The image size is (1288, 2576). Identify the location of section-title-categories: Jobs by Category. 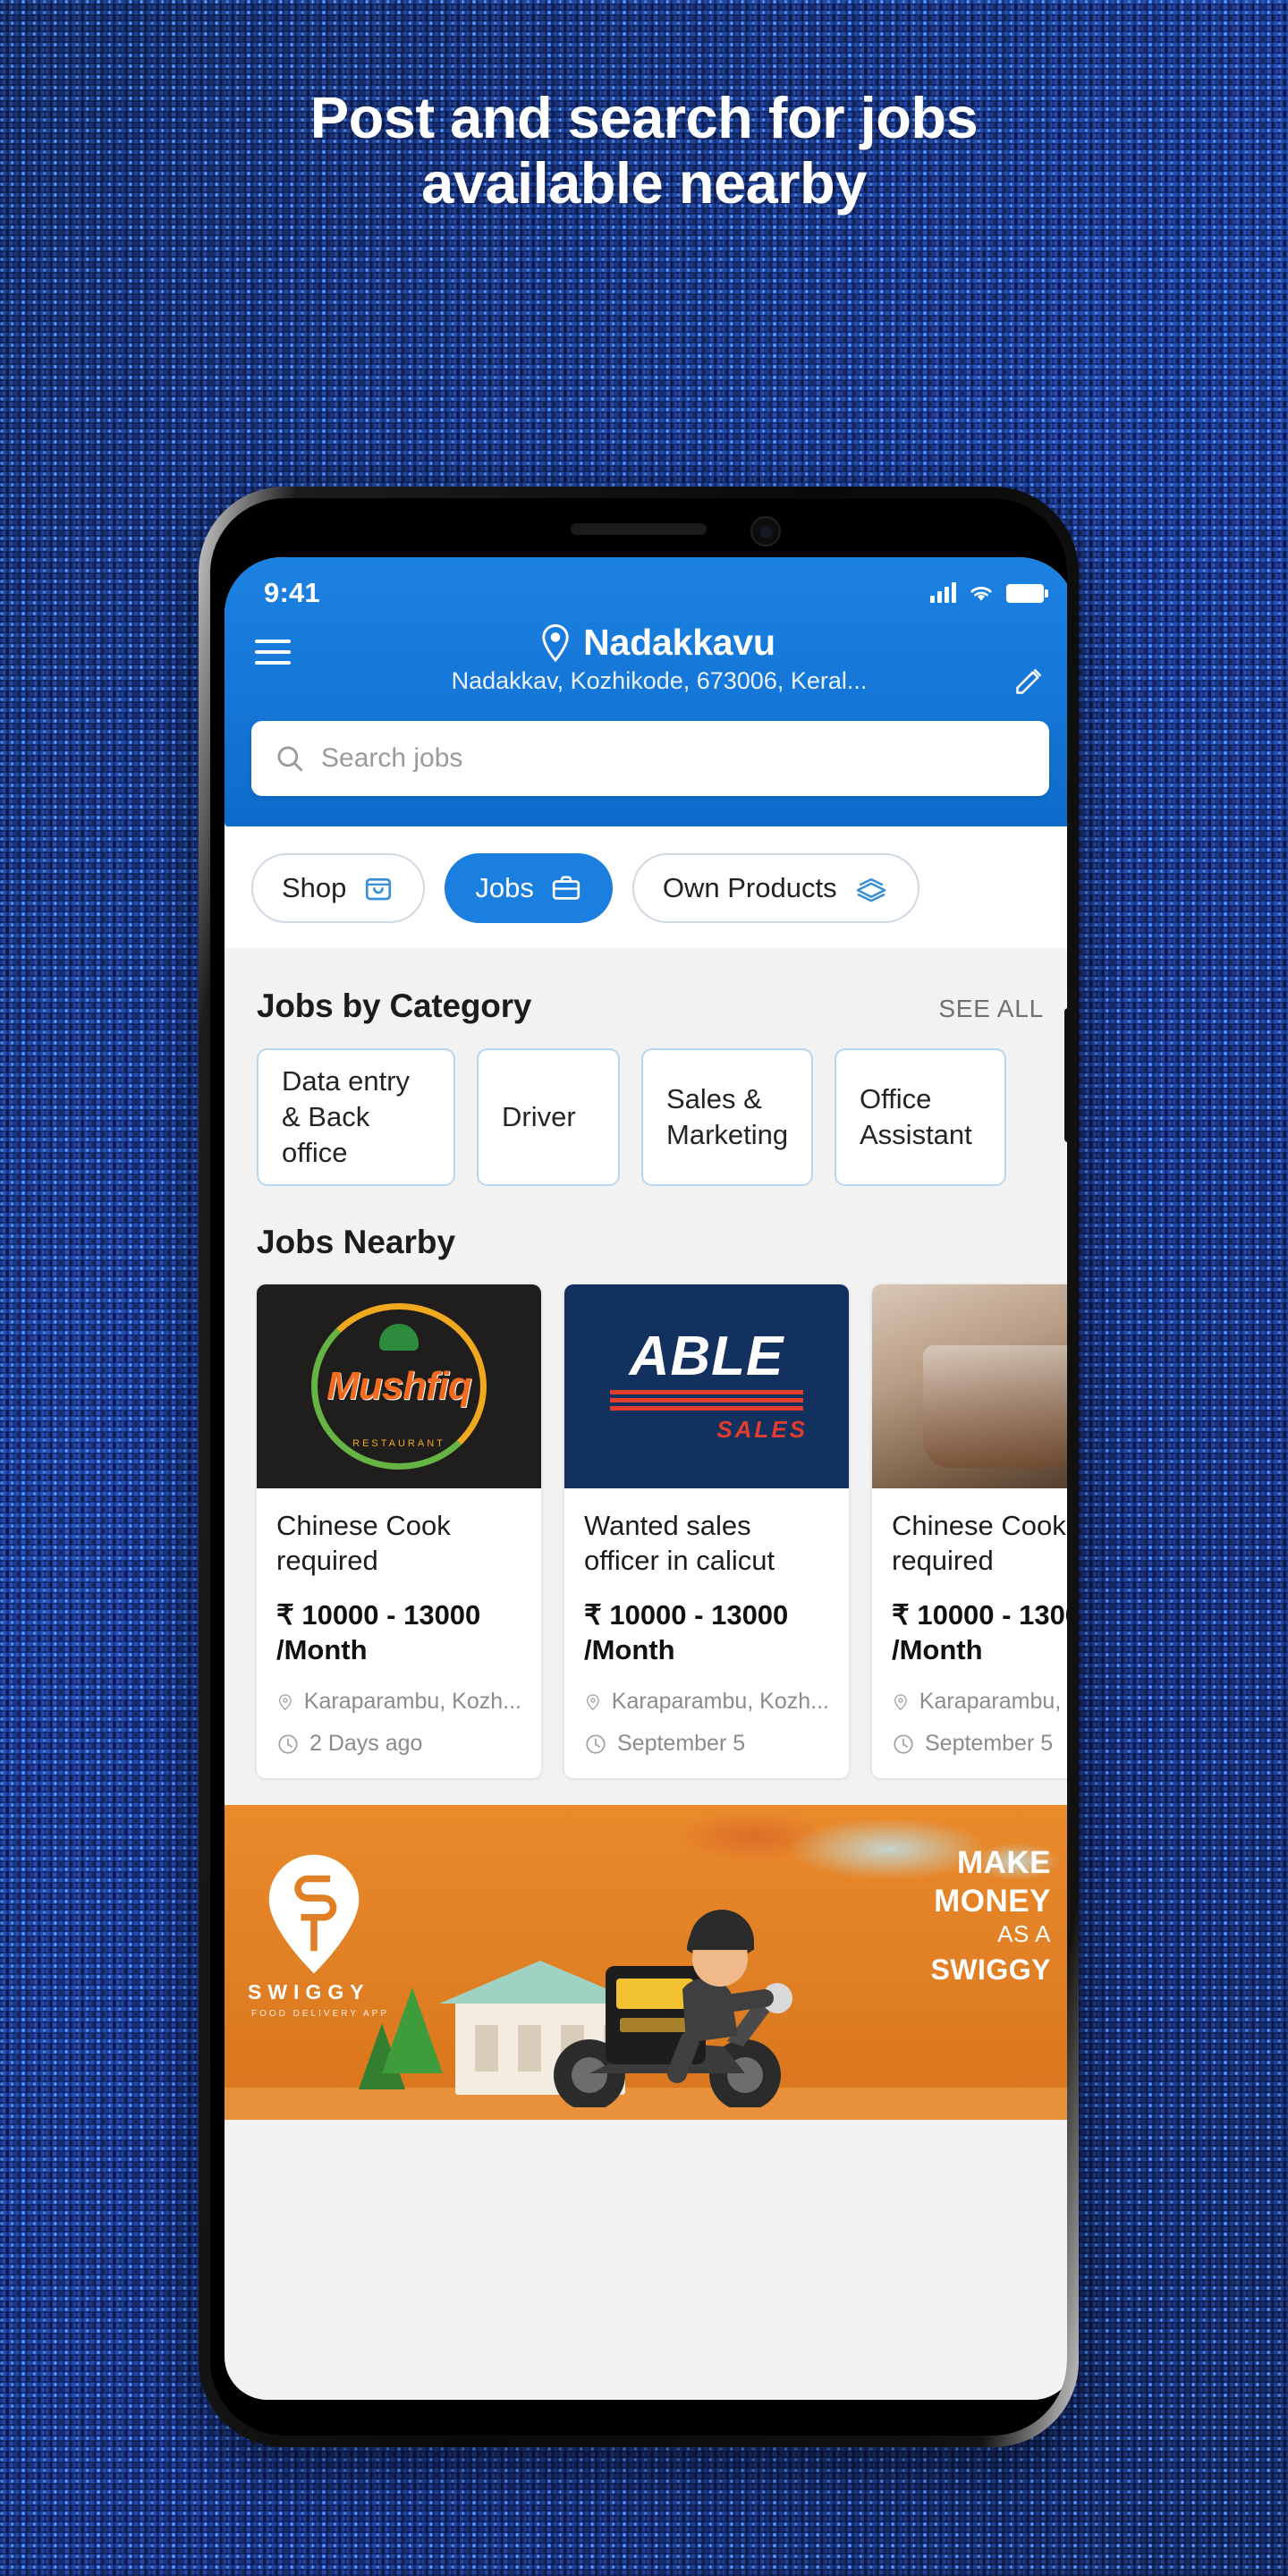
(394, 1005).